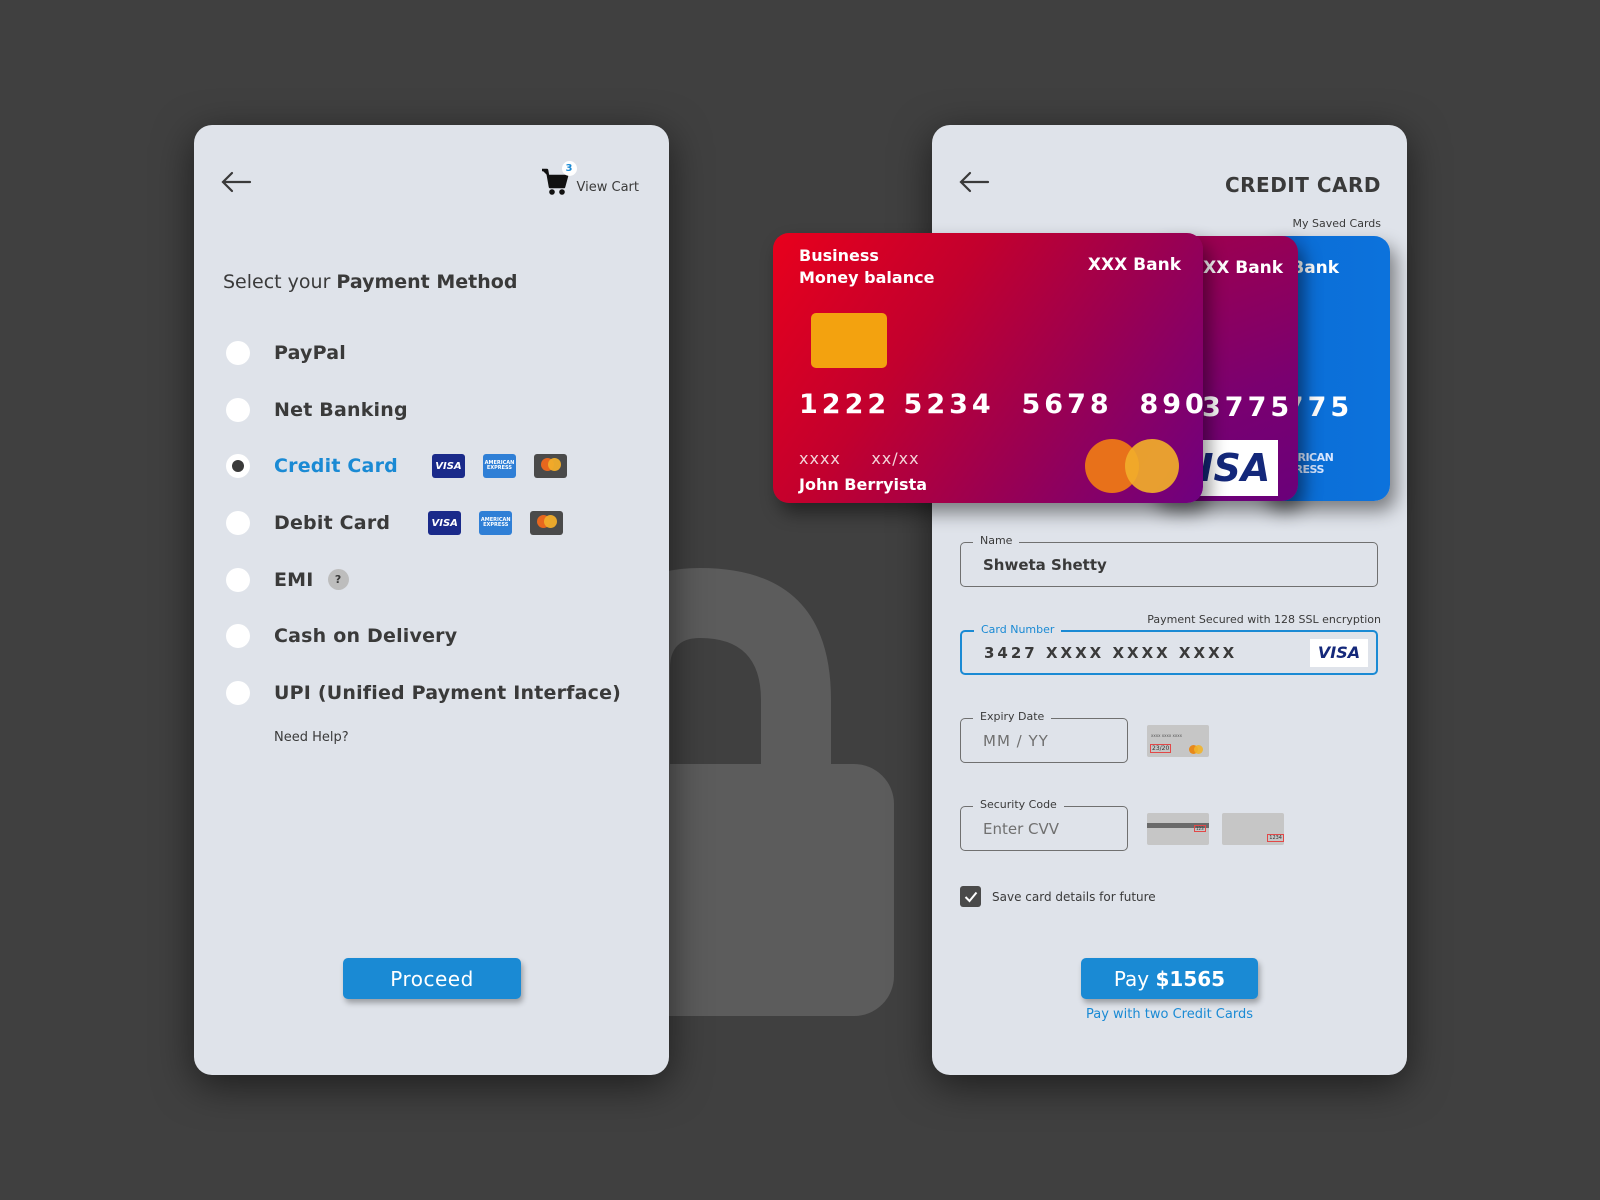  What do you see at coordinates (1134, 978) in the screenshot?
I see `pay-prefix: Pay` at bounding box center [1134, 978].